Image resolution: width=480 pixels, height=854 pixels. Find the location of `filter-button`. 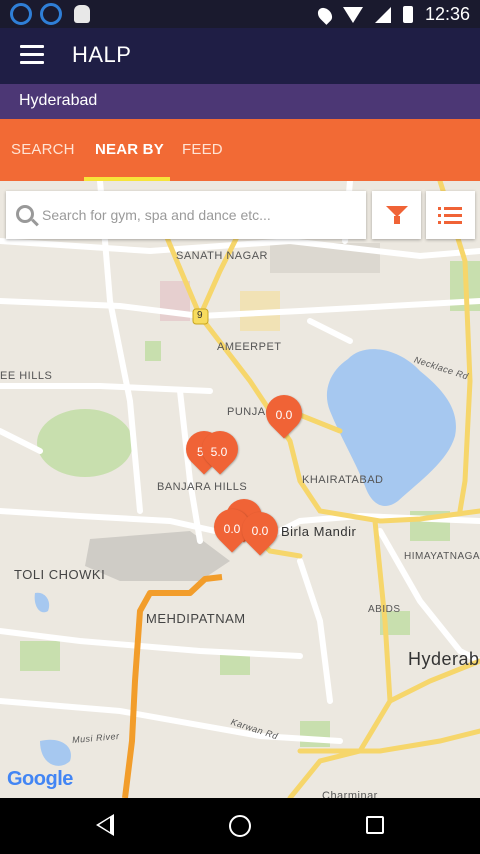

filter-button is located at coordinates (396, 215).